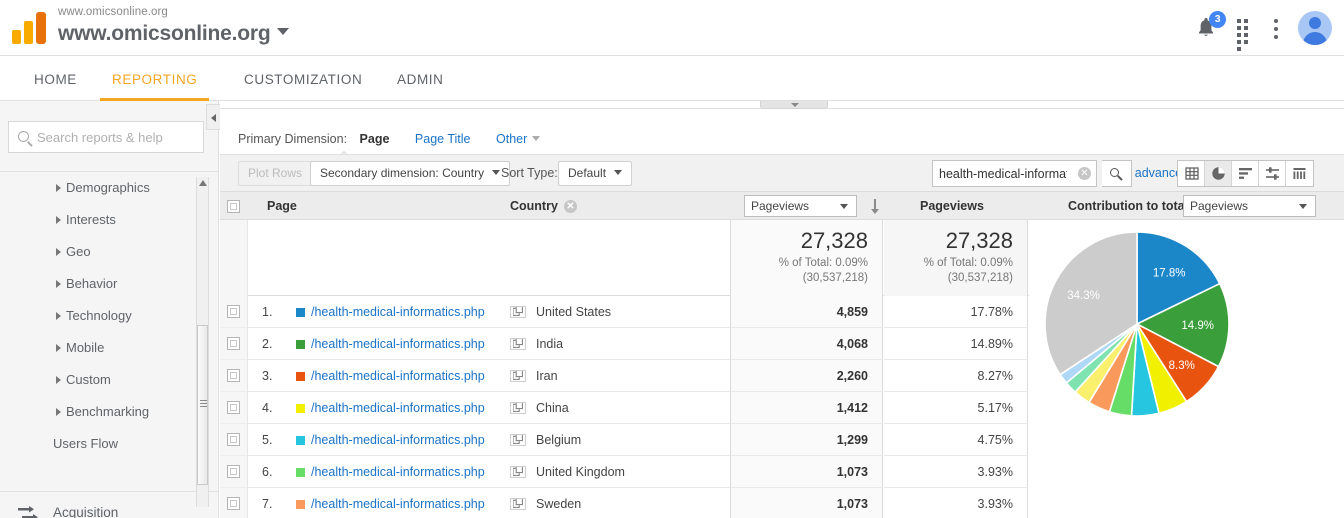 This screenshot has height=518, width=1344. Describe the element at coordinates (1197, 326) in the screenshot. I see `pie-slice-label: 14.9%` at that location.